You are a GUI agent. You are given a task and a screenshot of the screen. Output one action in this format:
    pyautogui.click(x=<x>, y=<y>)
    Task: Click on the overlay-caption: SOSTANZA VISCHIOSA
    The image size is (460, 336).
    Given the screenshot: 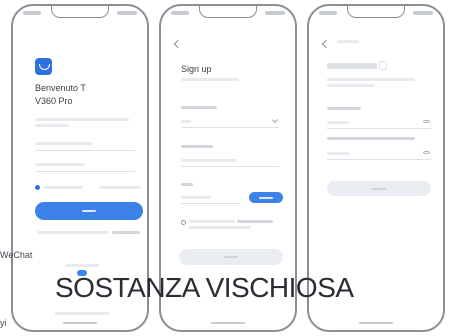 What is the action you would take?
    pyautogui.click(x=204, y=287)
    